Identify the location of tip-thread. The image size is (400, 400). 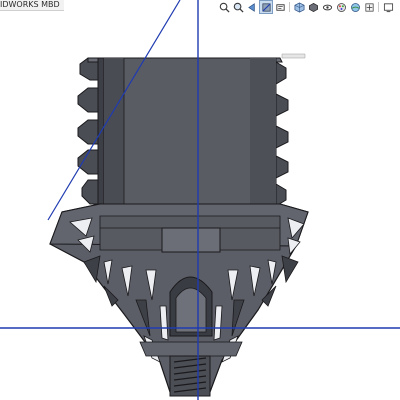
(190, 376).